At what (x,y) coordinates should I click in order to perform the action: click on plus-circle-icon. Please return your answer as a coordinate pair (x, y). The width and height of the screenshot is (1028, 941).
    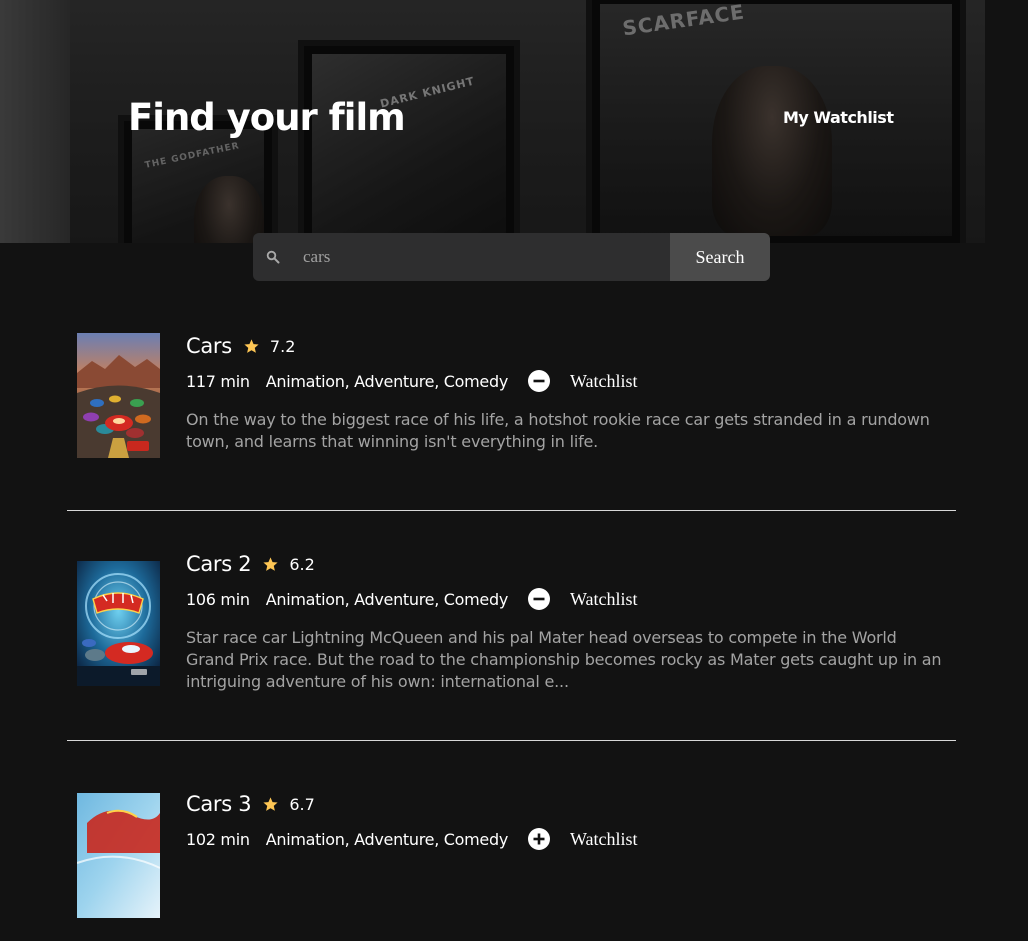
    Looking at the image, I should click on (539, 839).